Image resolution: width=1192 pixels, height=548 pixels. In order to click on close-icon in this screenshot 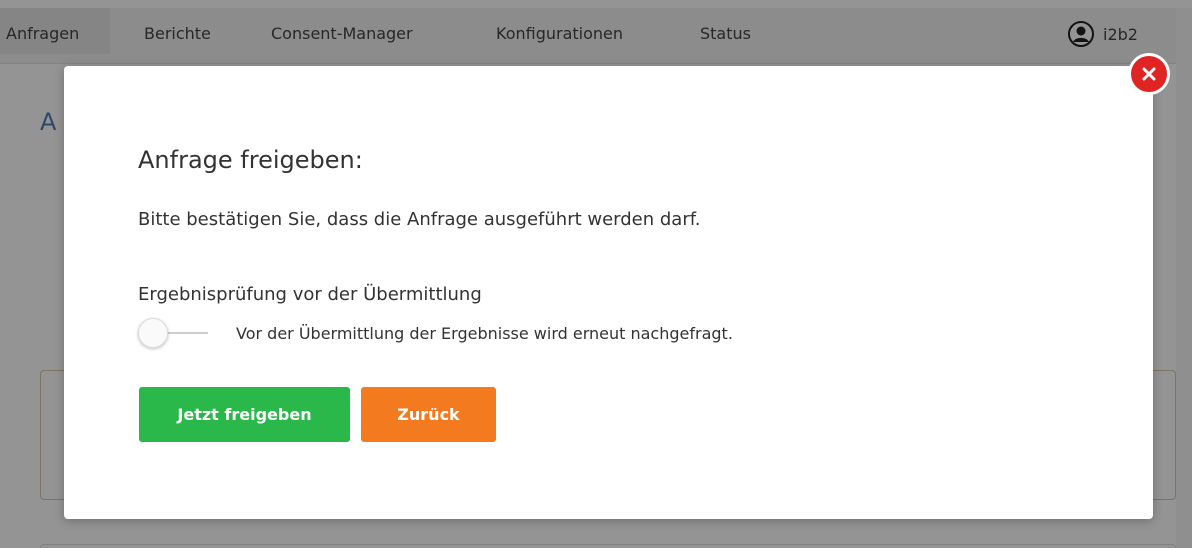, I will do `click(1149, 74)`.